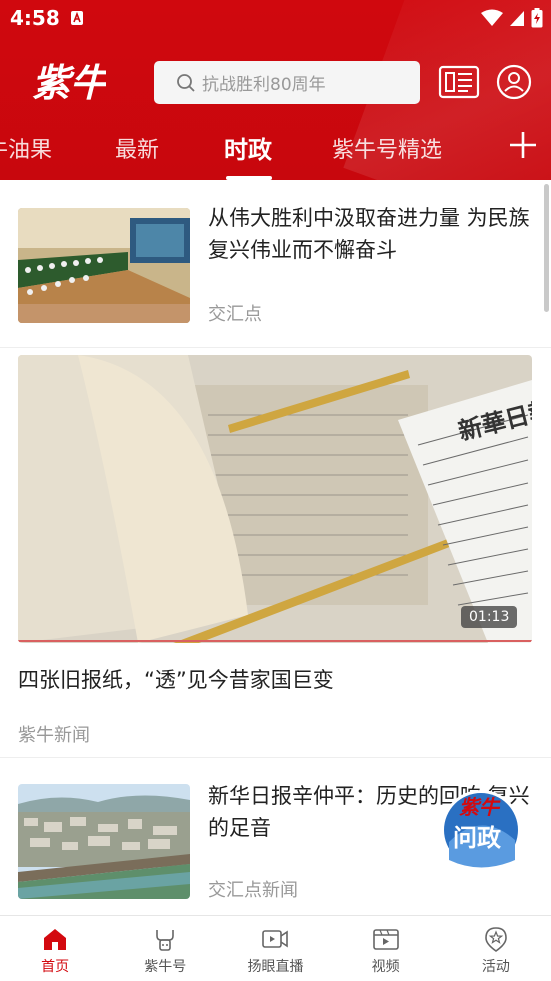  What do you see at coordinates (372, 234) in the screenshot?
I see `news-title: 从伟大胜利中汲取奋进力量 为民族复兴伟业而不懈奋斗` at bounding box center [372, 234].